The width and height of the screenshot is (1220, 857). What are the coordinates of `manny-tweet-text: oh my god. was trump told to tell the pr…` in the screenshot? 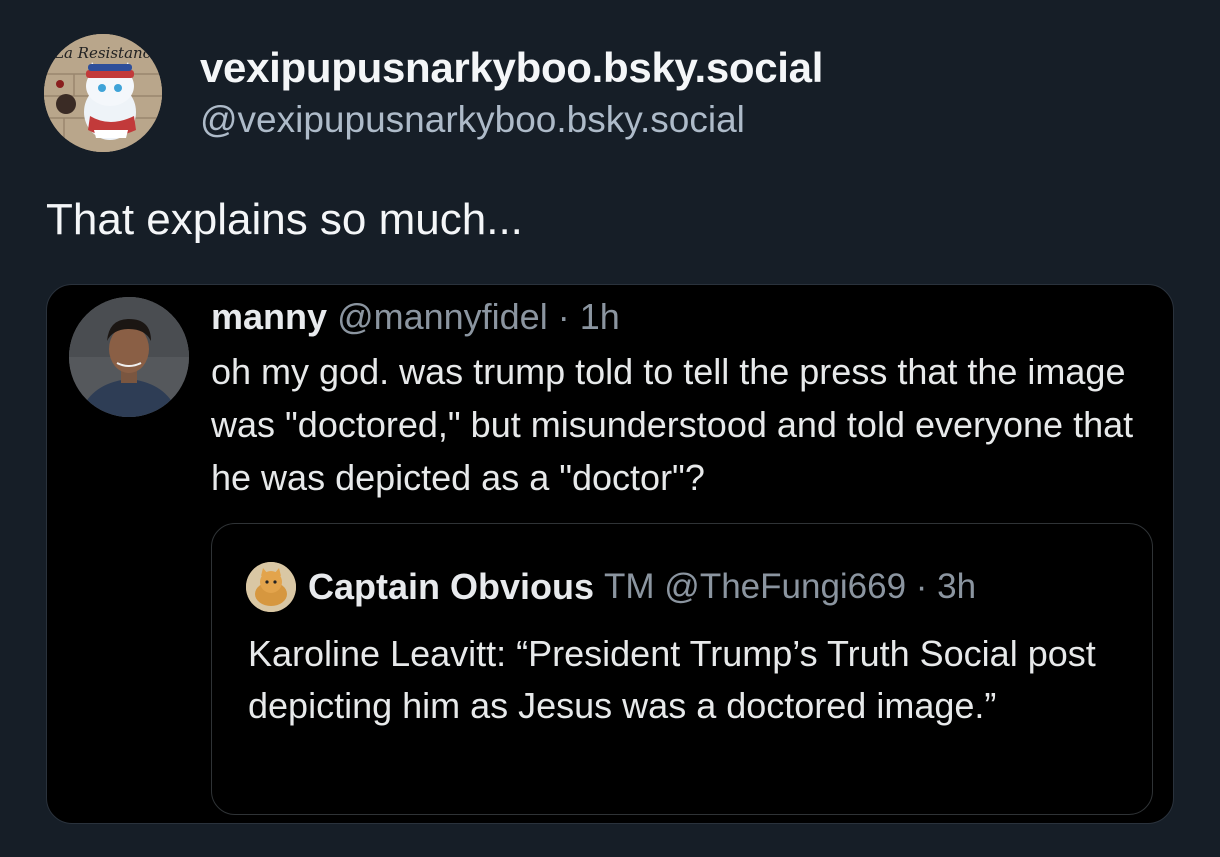 It's located at (672, 424).